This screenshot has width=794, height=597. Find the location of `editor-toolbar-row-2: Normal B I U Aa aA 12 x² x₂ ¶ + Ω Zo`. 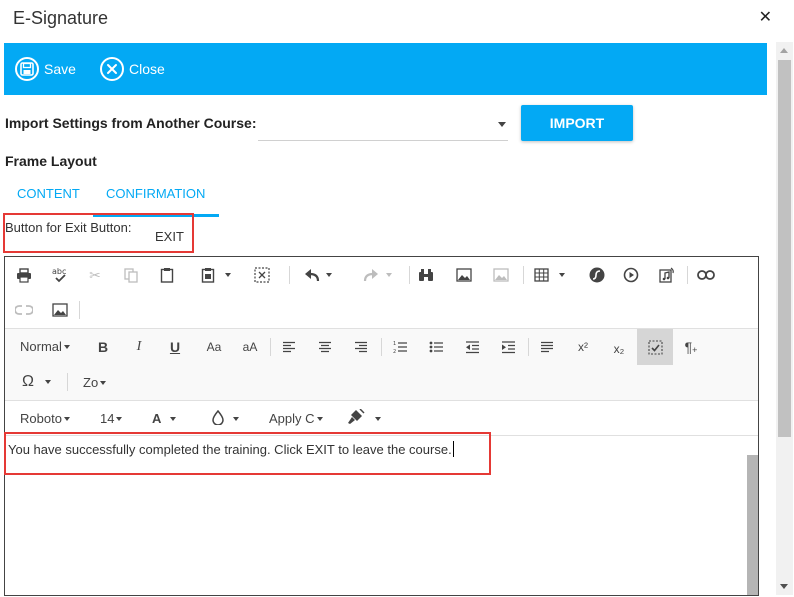

editor-toolbar-row-2: Normal B I U Aa aA 12 x² x₂ ¶ + Ω Zo is located at coordinates (381, 365).